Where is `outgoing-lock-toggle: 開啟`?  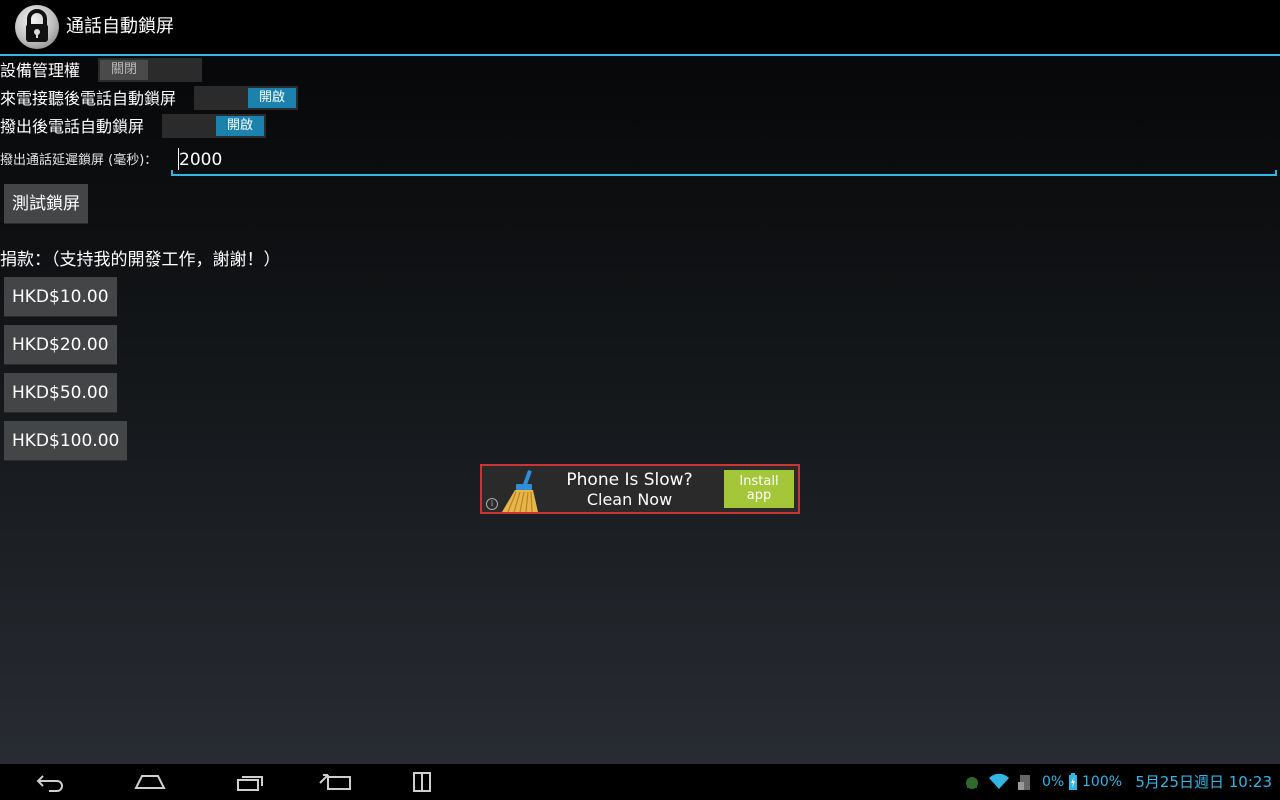
outgoing-lock-toggle: 開啟 is located at coordinates (214, 126).